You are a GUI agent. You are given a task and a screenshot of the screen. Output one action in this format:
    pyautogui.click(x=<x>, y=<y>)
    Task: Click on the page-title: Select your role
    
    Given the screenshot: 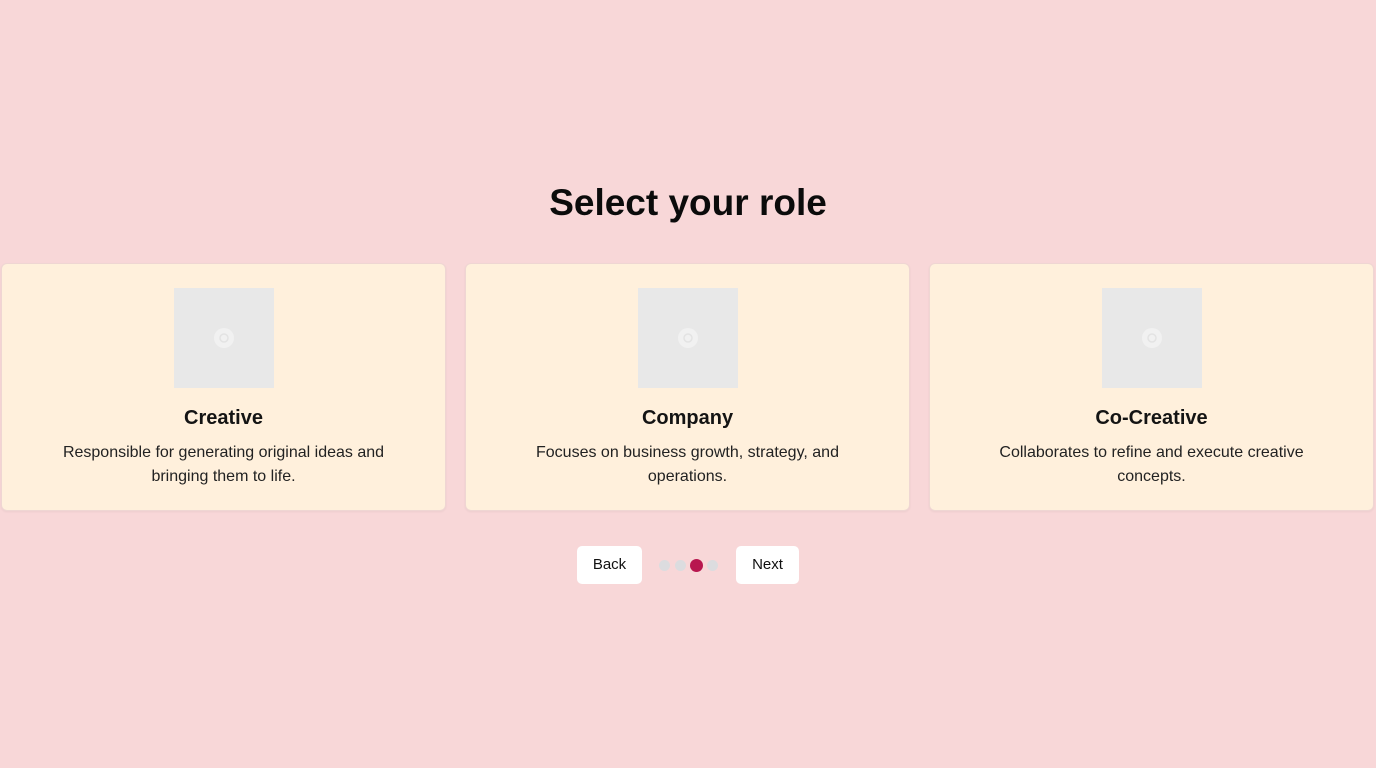 What is the action you would take?
    pyautogui.click(x=688, y=202)
    